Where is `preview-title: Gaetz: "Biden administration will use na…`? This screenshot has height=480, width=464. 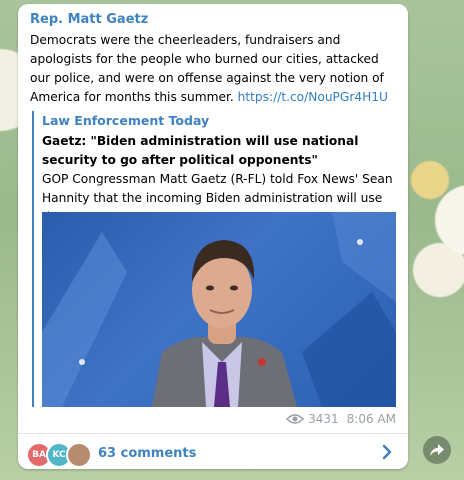 preview-title: Gaetz: "Biden administration will use na… is located at coordinates (200, 150).